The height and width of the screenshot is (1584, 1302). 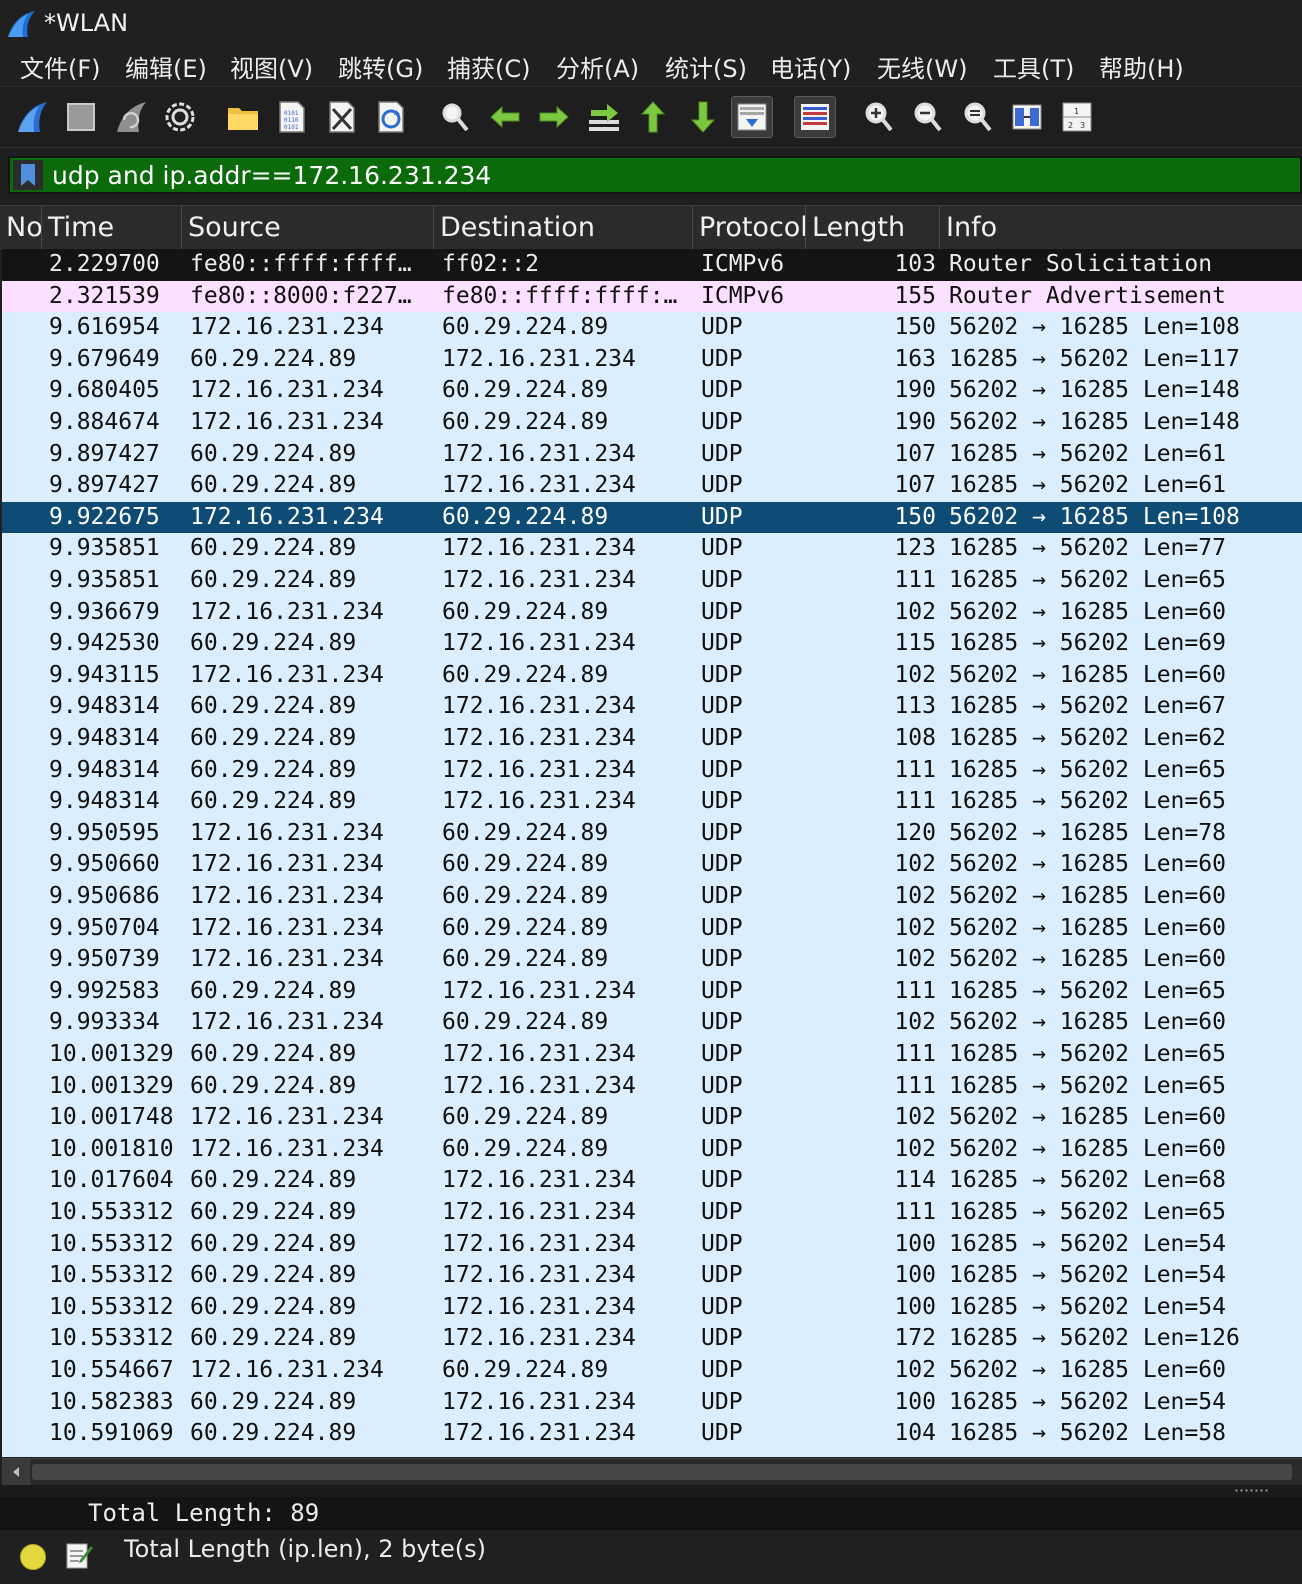 I want to click on reload-file-icon, so click(x=391, y=117).